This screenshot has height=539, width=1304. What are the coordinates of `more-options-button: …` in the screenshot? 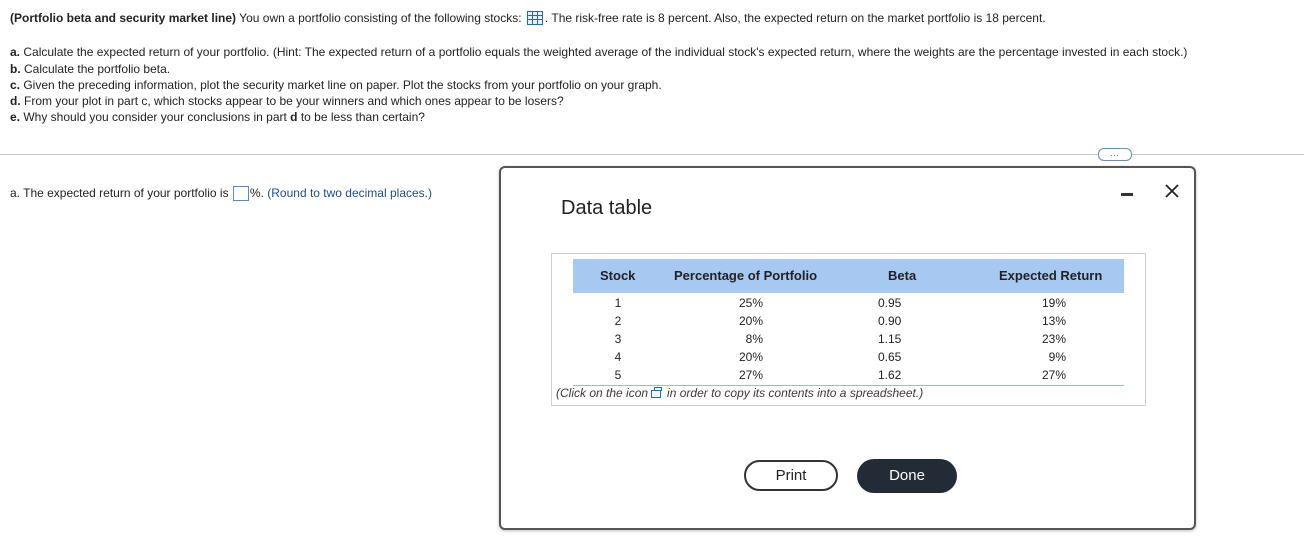 It's located at (1115, 154).